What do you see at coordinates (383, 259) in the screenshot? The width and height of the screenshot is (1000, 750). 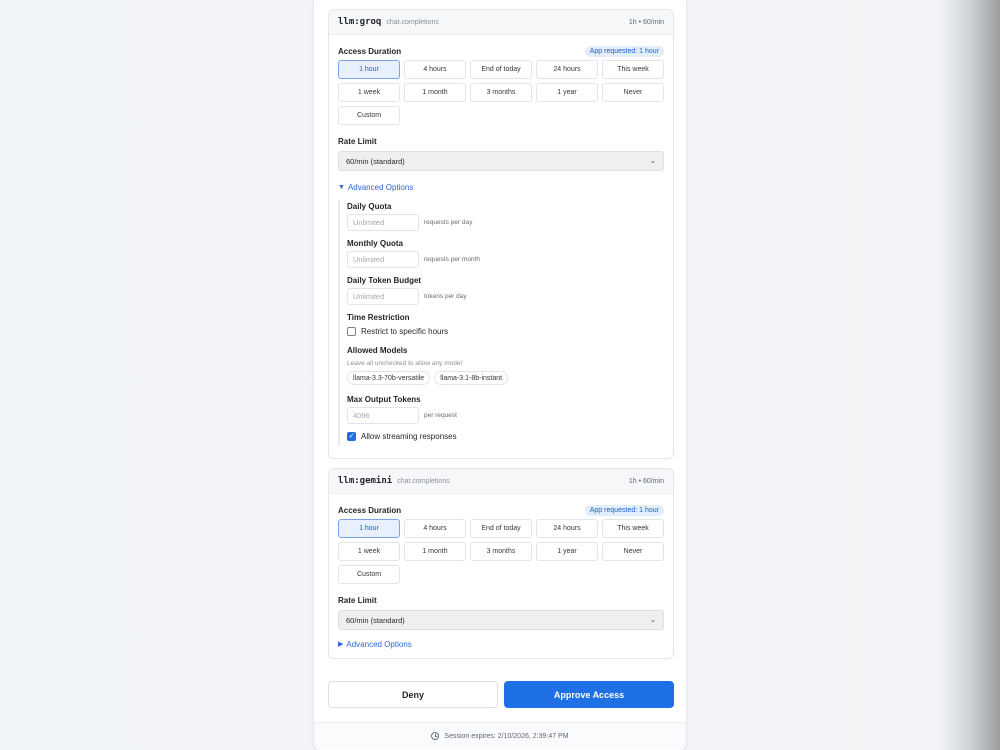 I see `monthly-quota-input: Unlimited` at bounding box center [383, 259].